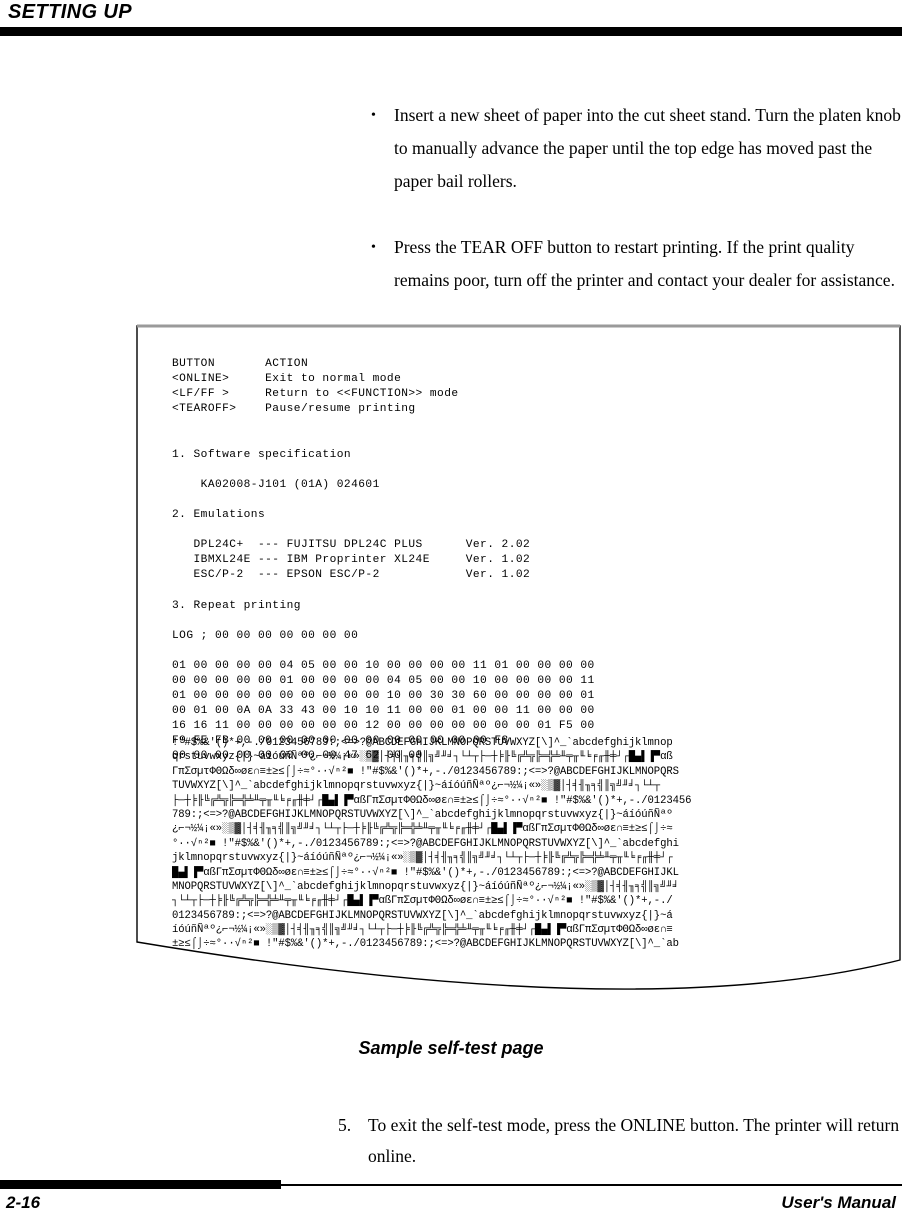  Describe the element at coordinates (351, 575) in the screenshot. I see `printout-line: ESC/P-2 --- EPSON ESC/P-2 Ver. 1.02` at that location.